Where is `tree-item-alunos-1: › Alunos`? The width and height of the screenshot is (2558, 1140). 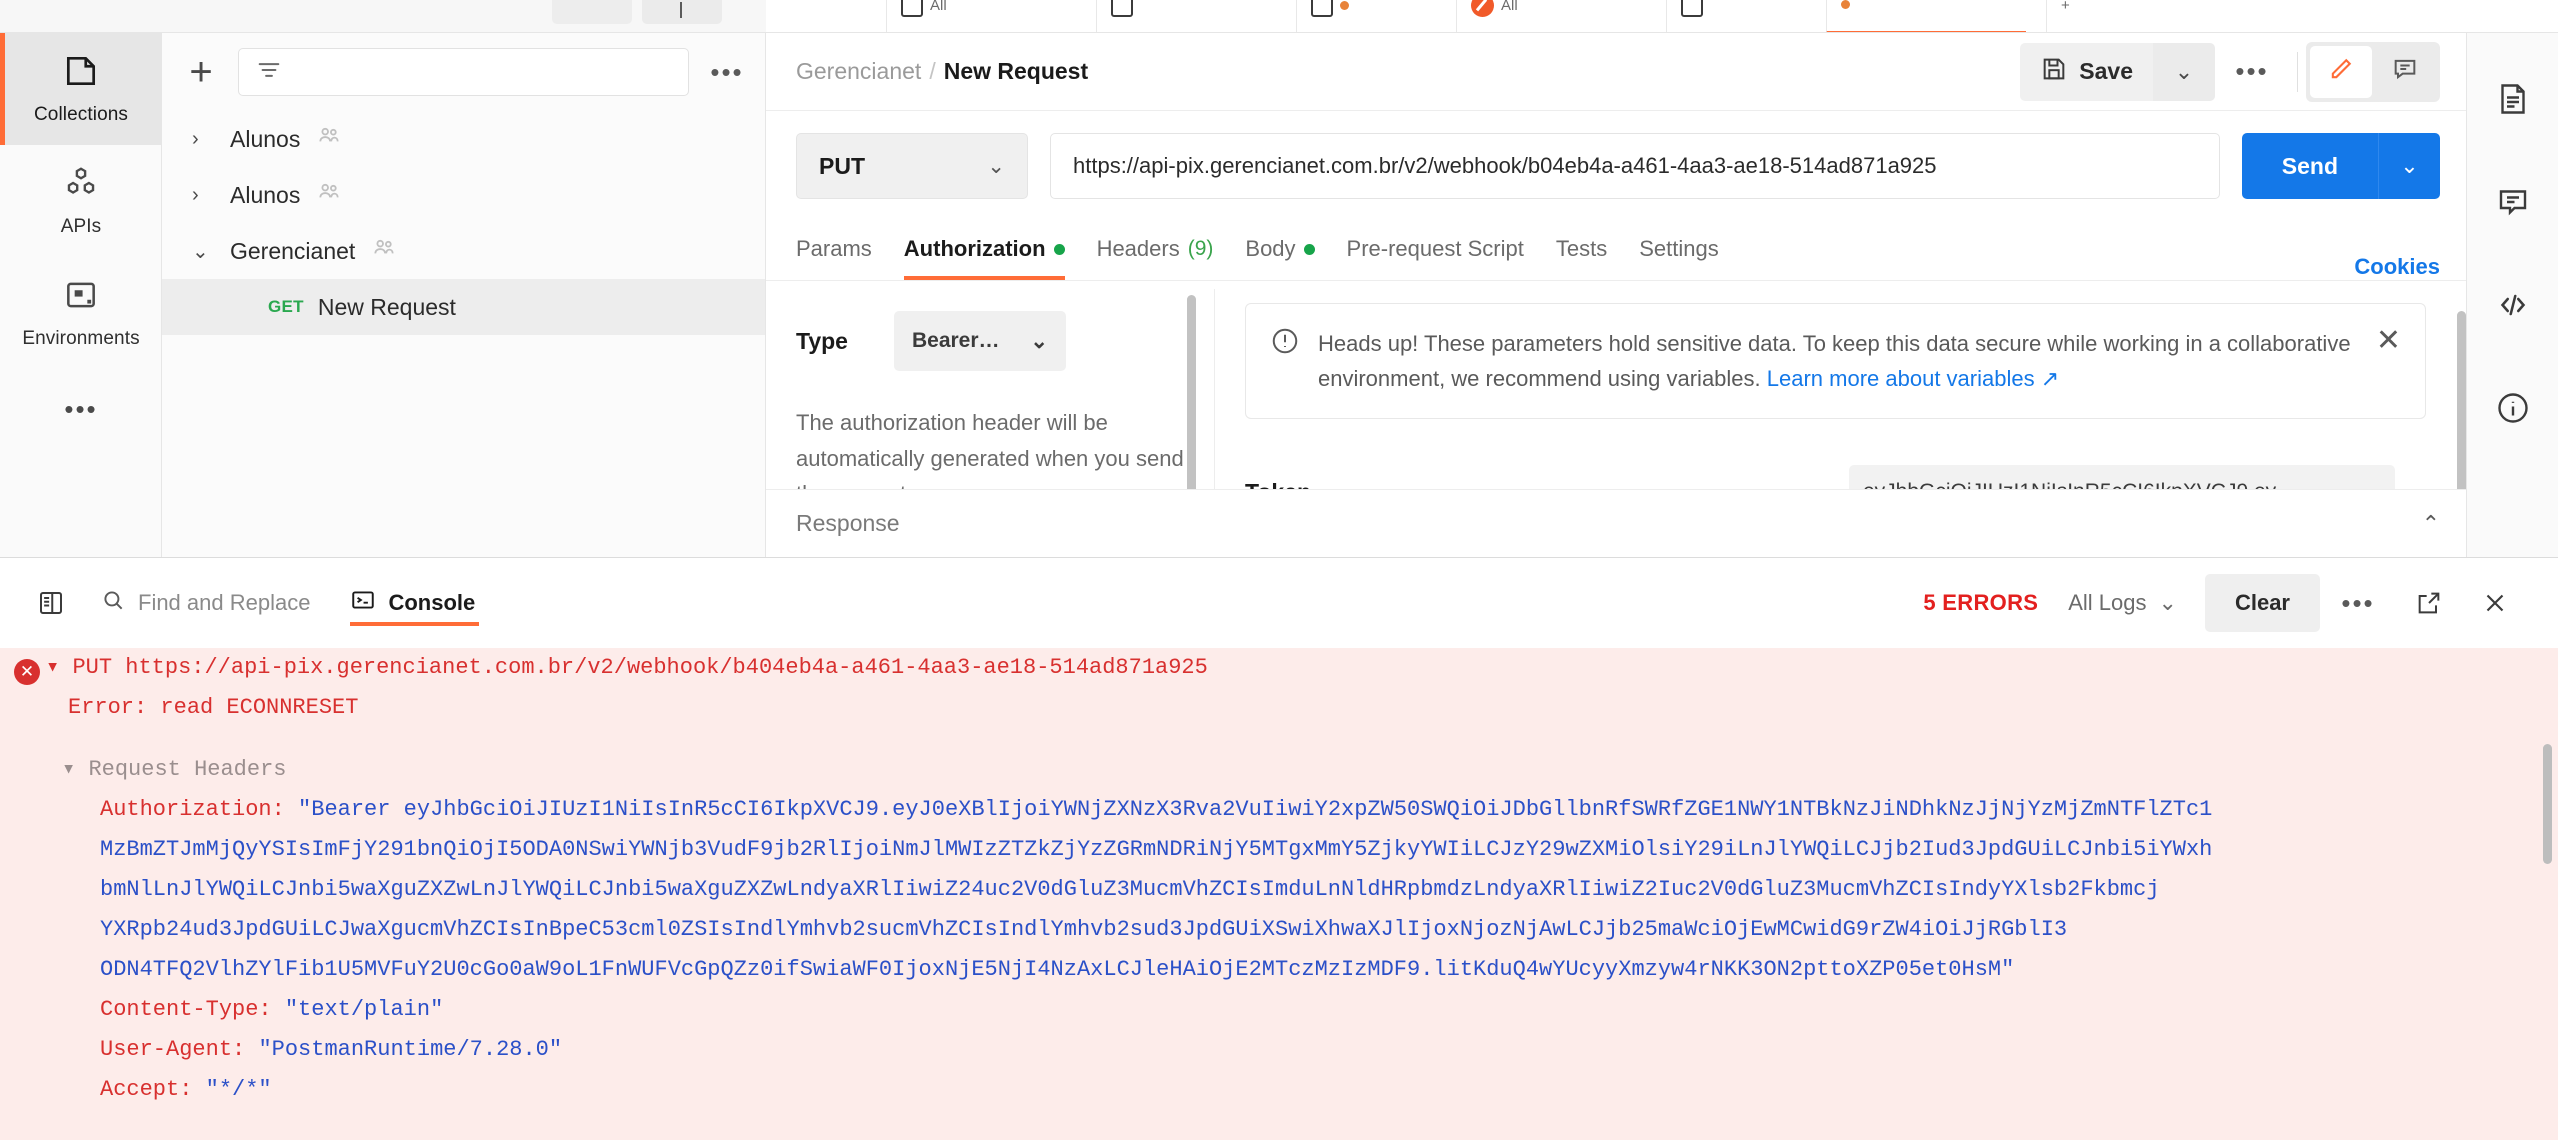
tree-item-alunos-1: › Alunos is located at coordinates (463, 139).